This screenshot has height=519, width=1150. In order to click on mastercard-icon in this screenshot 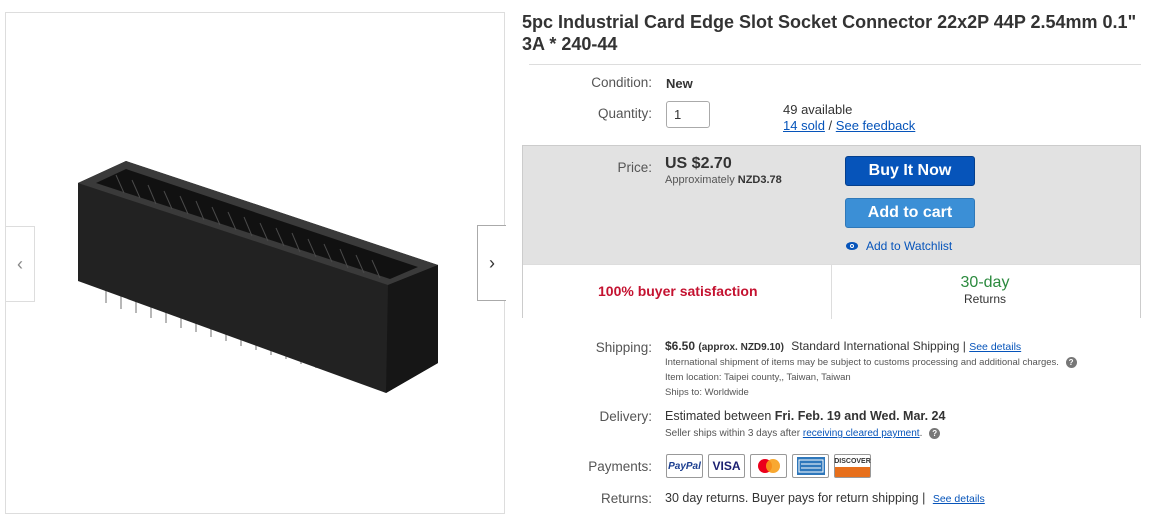, I will do `click(768, 466)`.